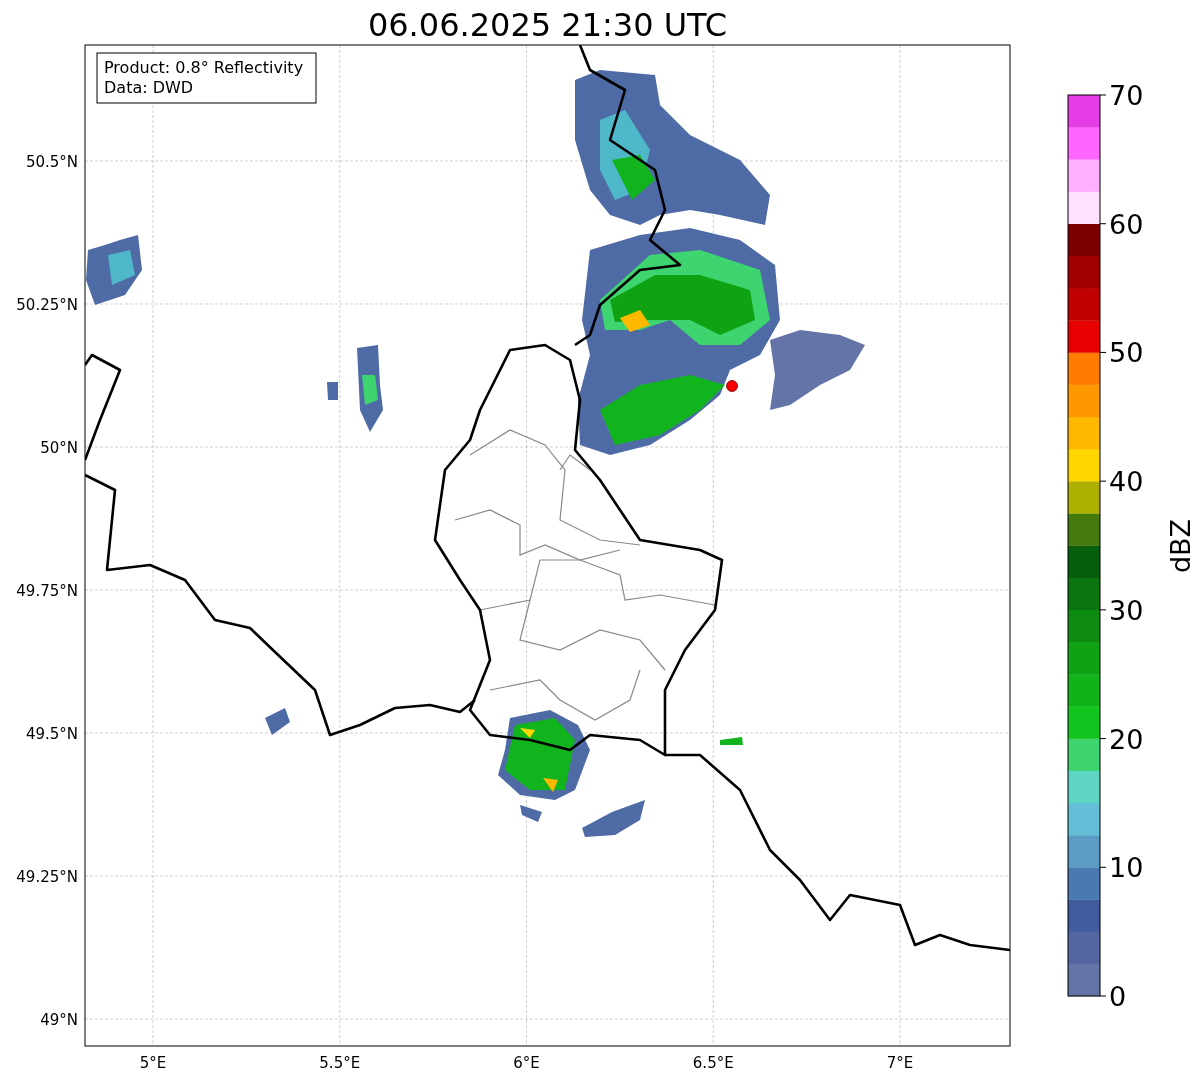  What do you see at coordinates (59, 1020) in the screenshot?
I see `tick-label: 49°N` at bounding box center [59, 1020].